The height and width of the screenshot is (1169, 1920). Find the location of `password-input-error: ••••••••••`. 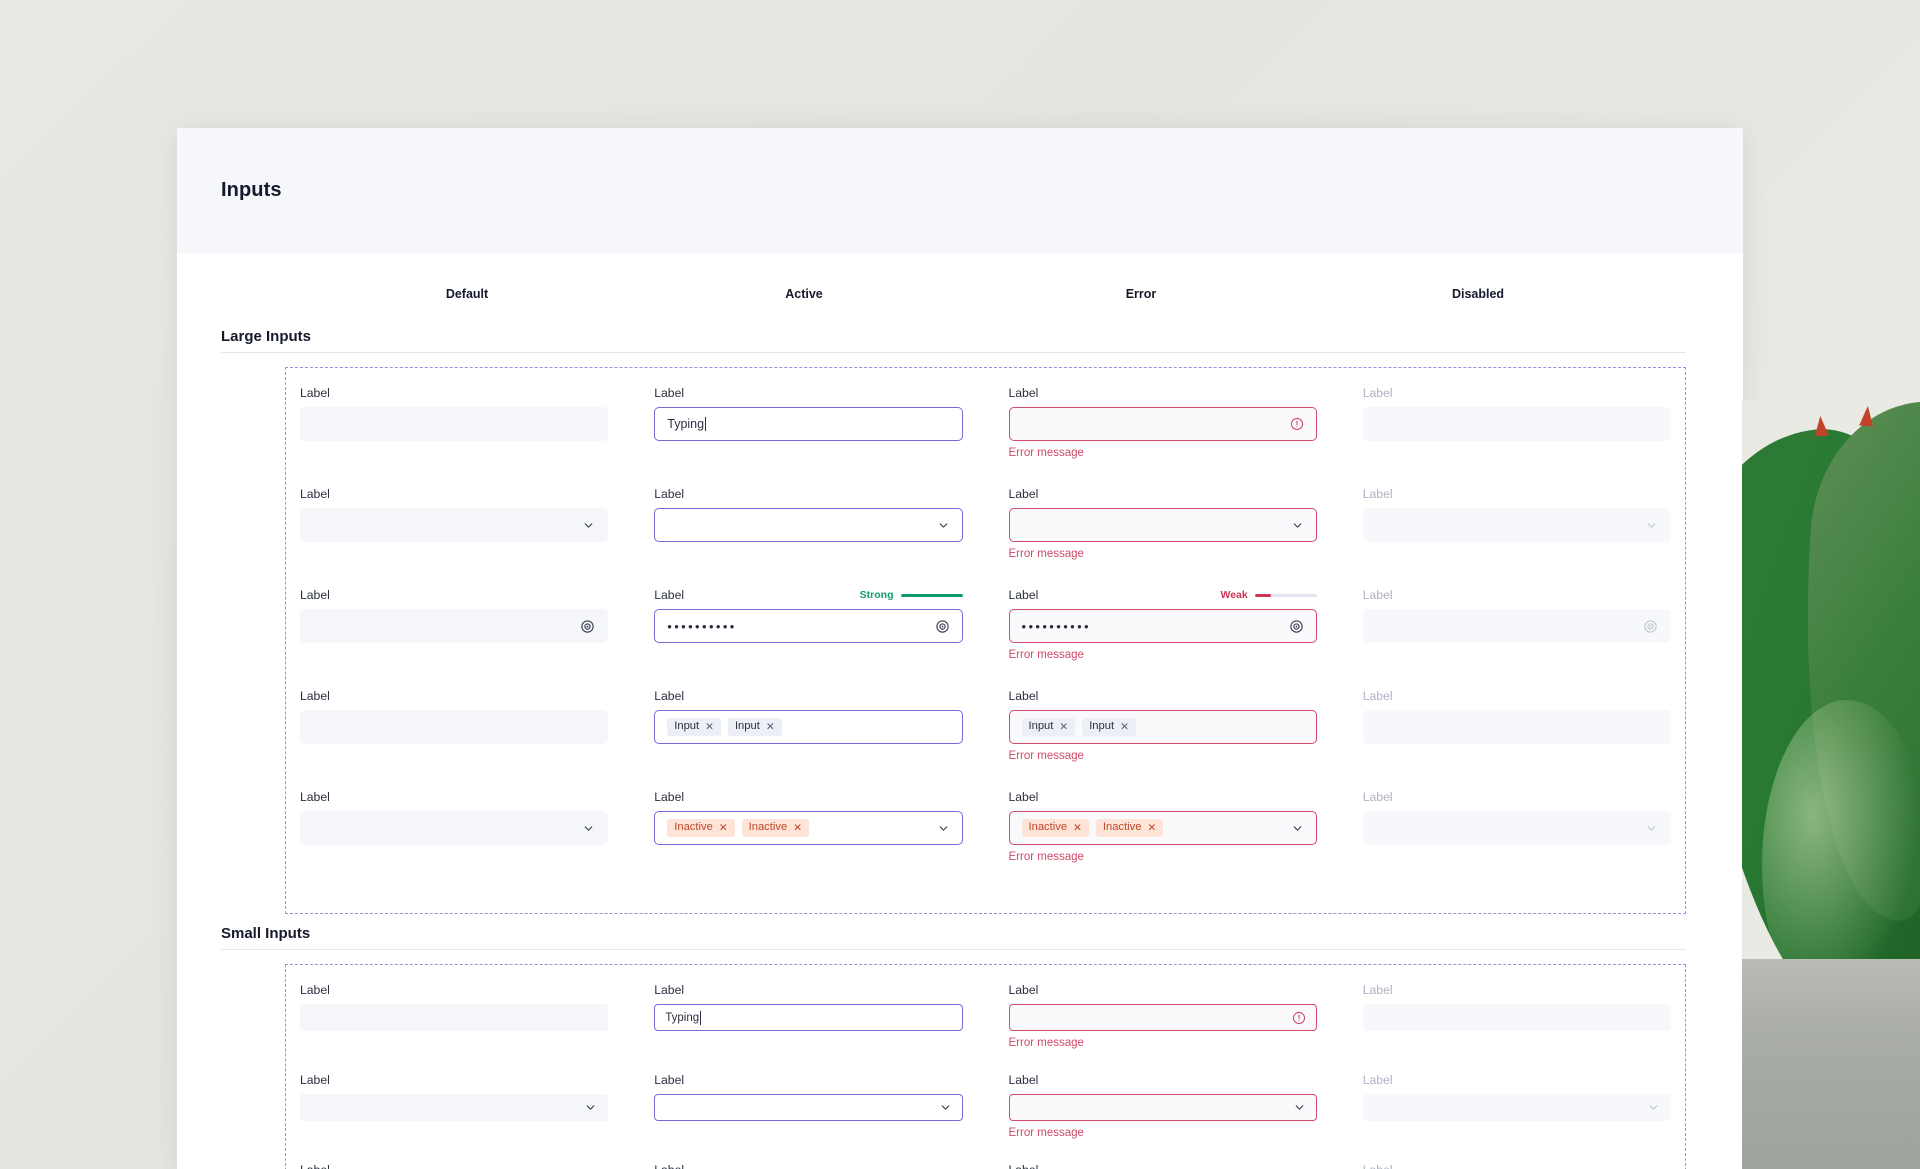

password-input-error: •••••••••• is located at coordinates (1162, 626).